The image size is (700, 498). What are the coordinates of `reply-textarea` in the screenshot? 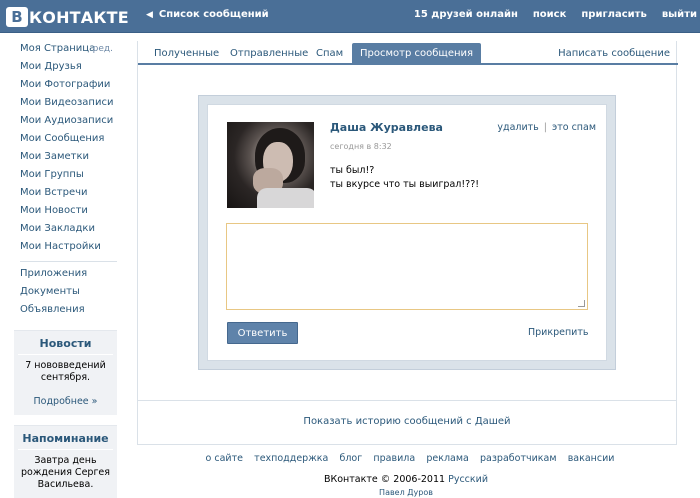 It's located at (407, 266).